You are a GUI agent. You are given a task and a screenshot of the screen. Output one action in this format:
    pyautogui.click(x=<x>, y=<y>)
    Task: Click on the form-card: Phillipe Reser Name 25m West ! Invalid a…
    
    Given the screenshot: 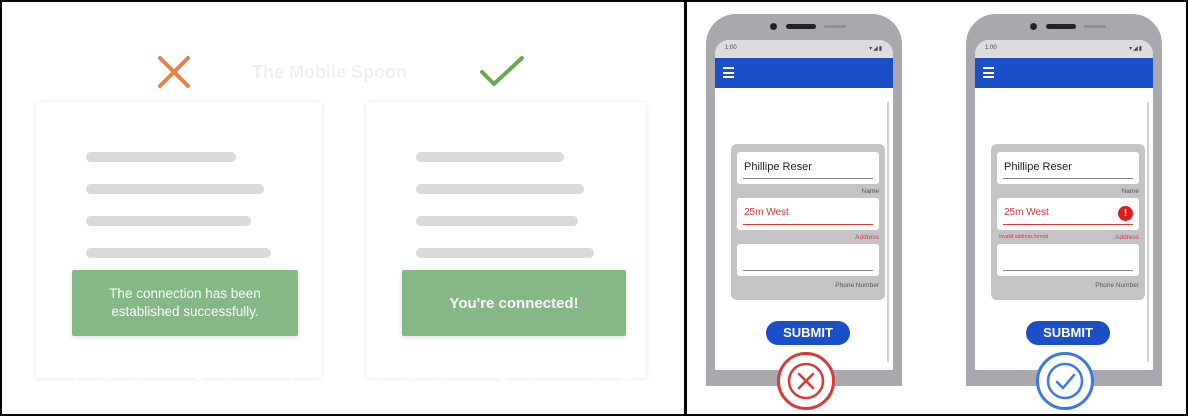 What is the action you would take?
    pyautogui.click(x=1068, y=222)
    